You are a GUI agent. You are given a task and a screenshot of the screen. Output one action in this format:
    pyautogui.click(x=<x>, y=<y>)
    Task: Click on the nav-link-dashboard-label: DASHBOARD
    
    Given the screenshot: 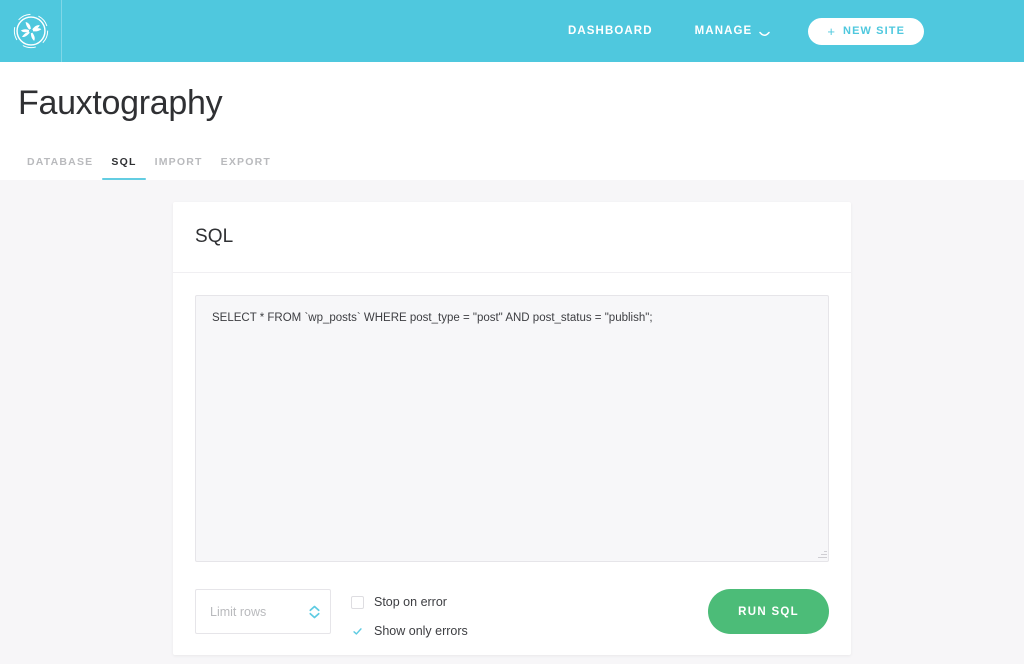 What is the action you would take?
    pyautogui.click(x=610, y=31)
    